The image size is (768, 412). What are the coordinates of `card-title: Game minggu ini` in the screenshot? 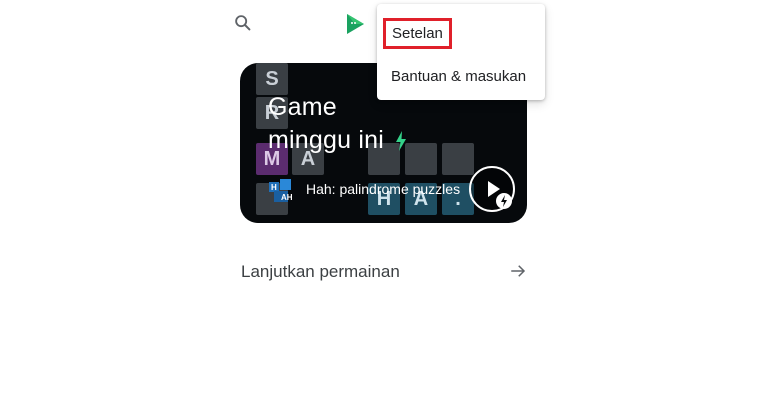 It's located at (353, 124).